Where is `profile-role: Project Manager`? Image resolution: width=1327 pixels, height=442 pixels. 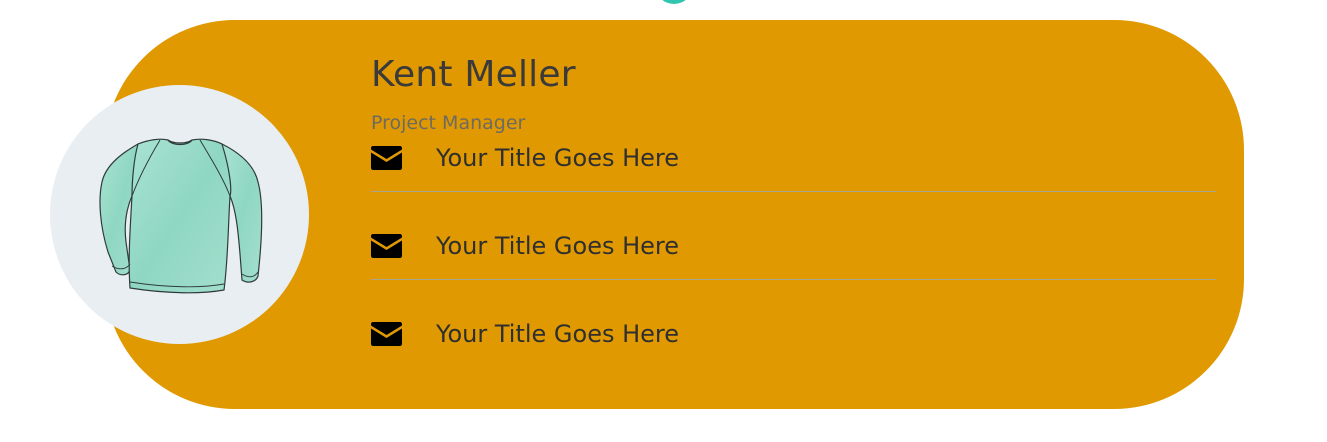 profile-role: Project Manager is located at coordinates (448, 123).